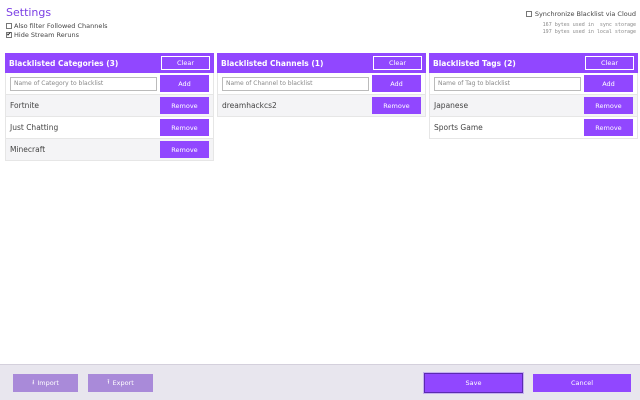  Describe the element at coordinates (61, 26) in the screenshot. I see `followed-label: Also filter Followed Channels` at that location.